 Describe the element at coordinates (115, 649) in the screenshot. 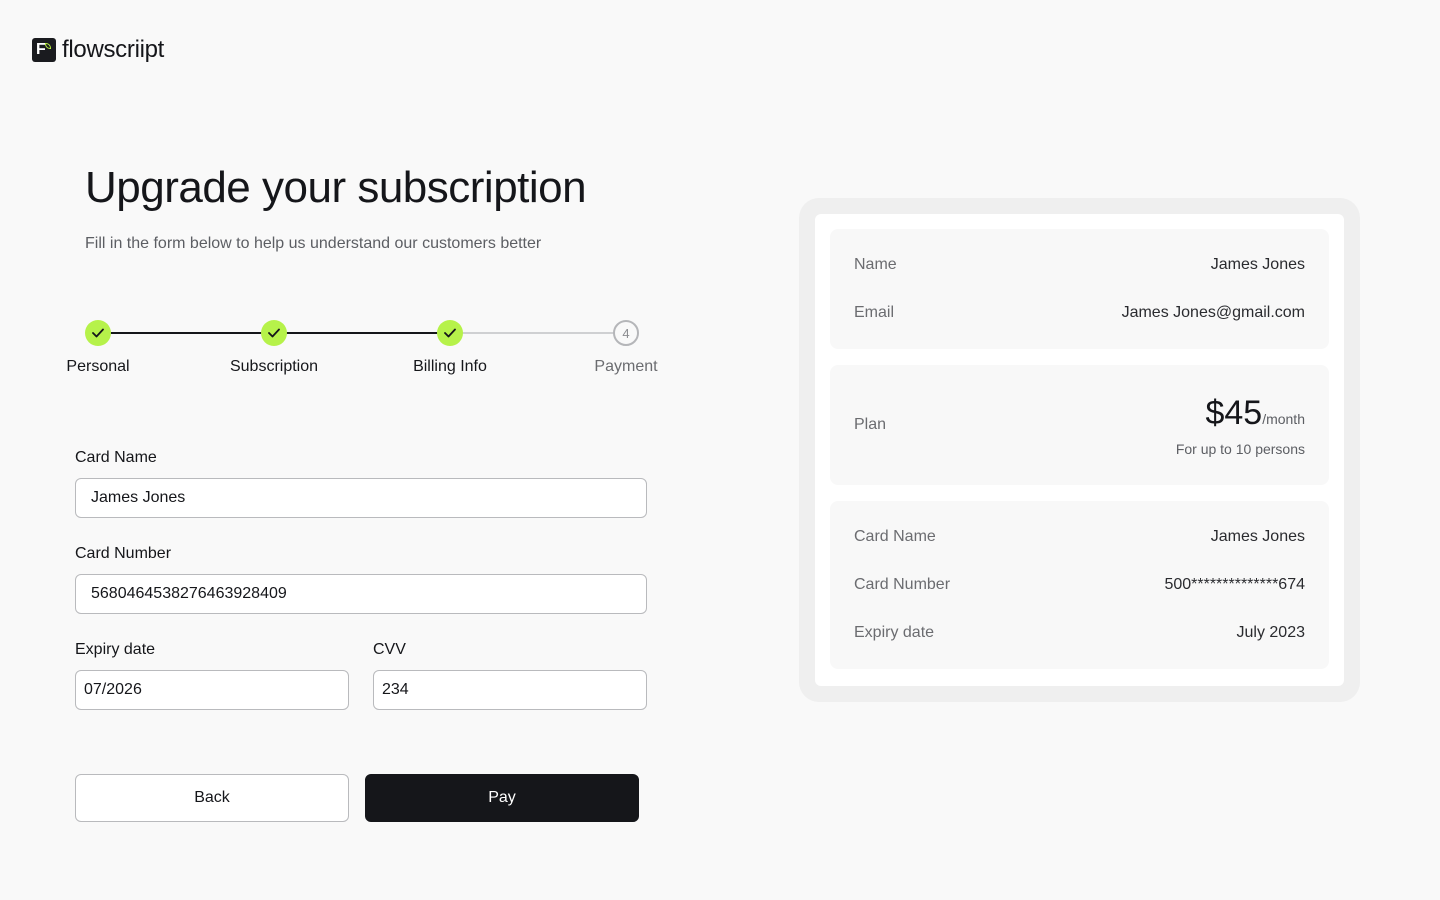

I see `expiry-date-label: Expiry date` at that location.